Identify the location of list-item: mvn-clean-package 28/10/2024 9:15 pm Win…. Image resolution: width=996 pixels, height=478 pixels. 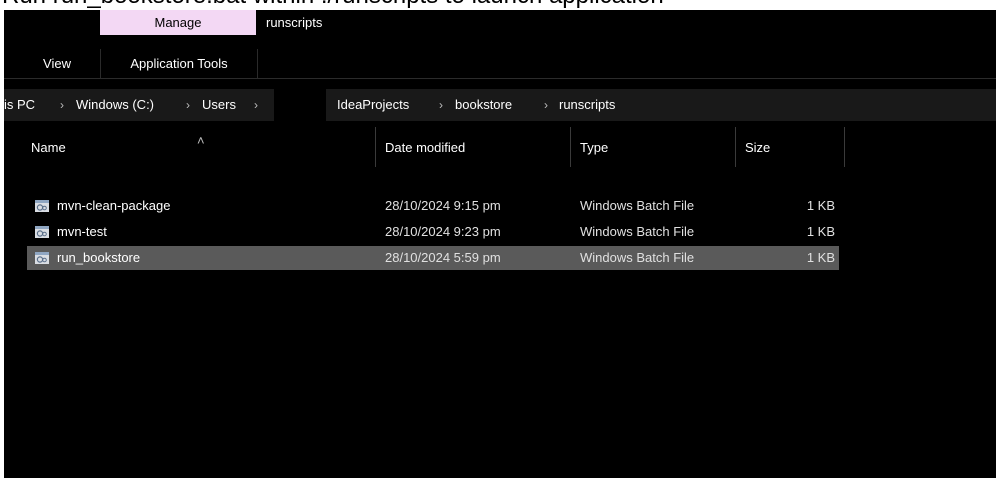
(433, 206).